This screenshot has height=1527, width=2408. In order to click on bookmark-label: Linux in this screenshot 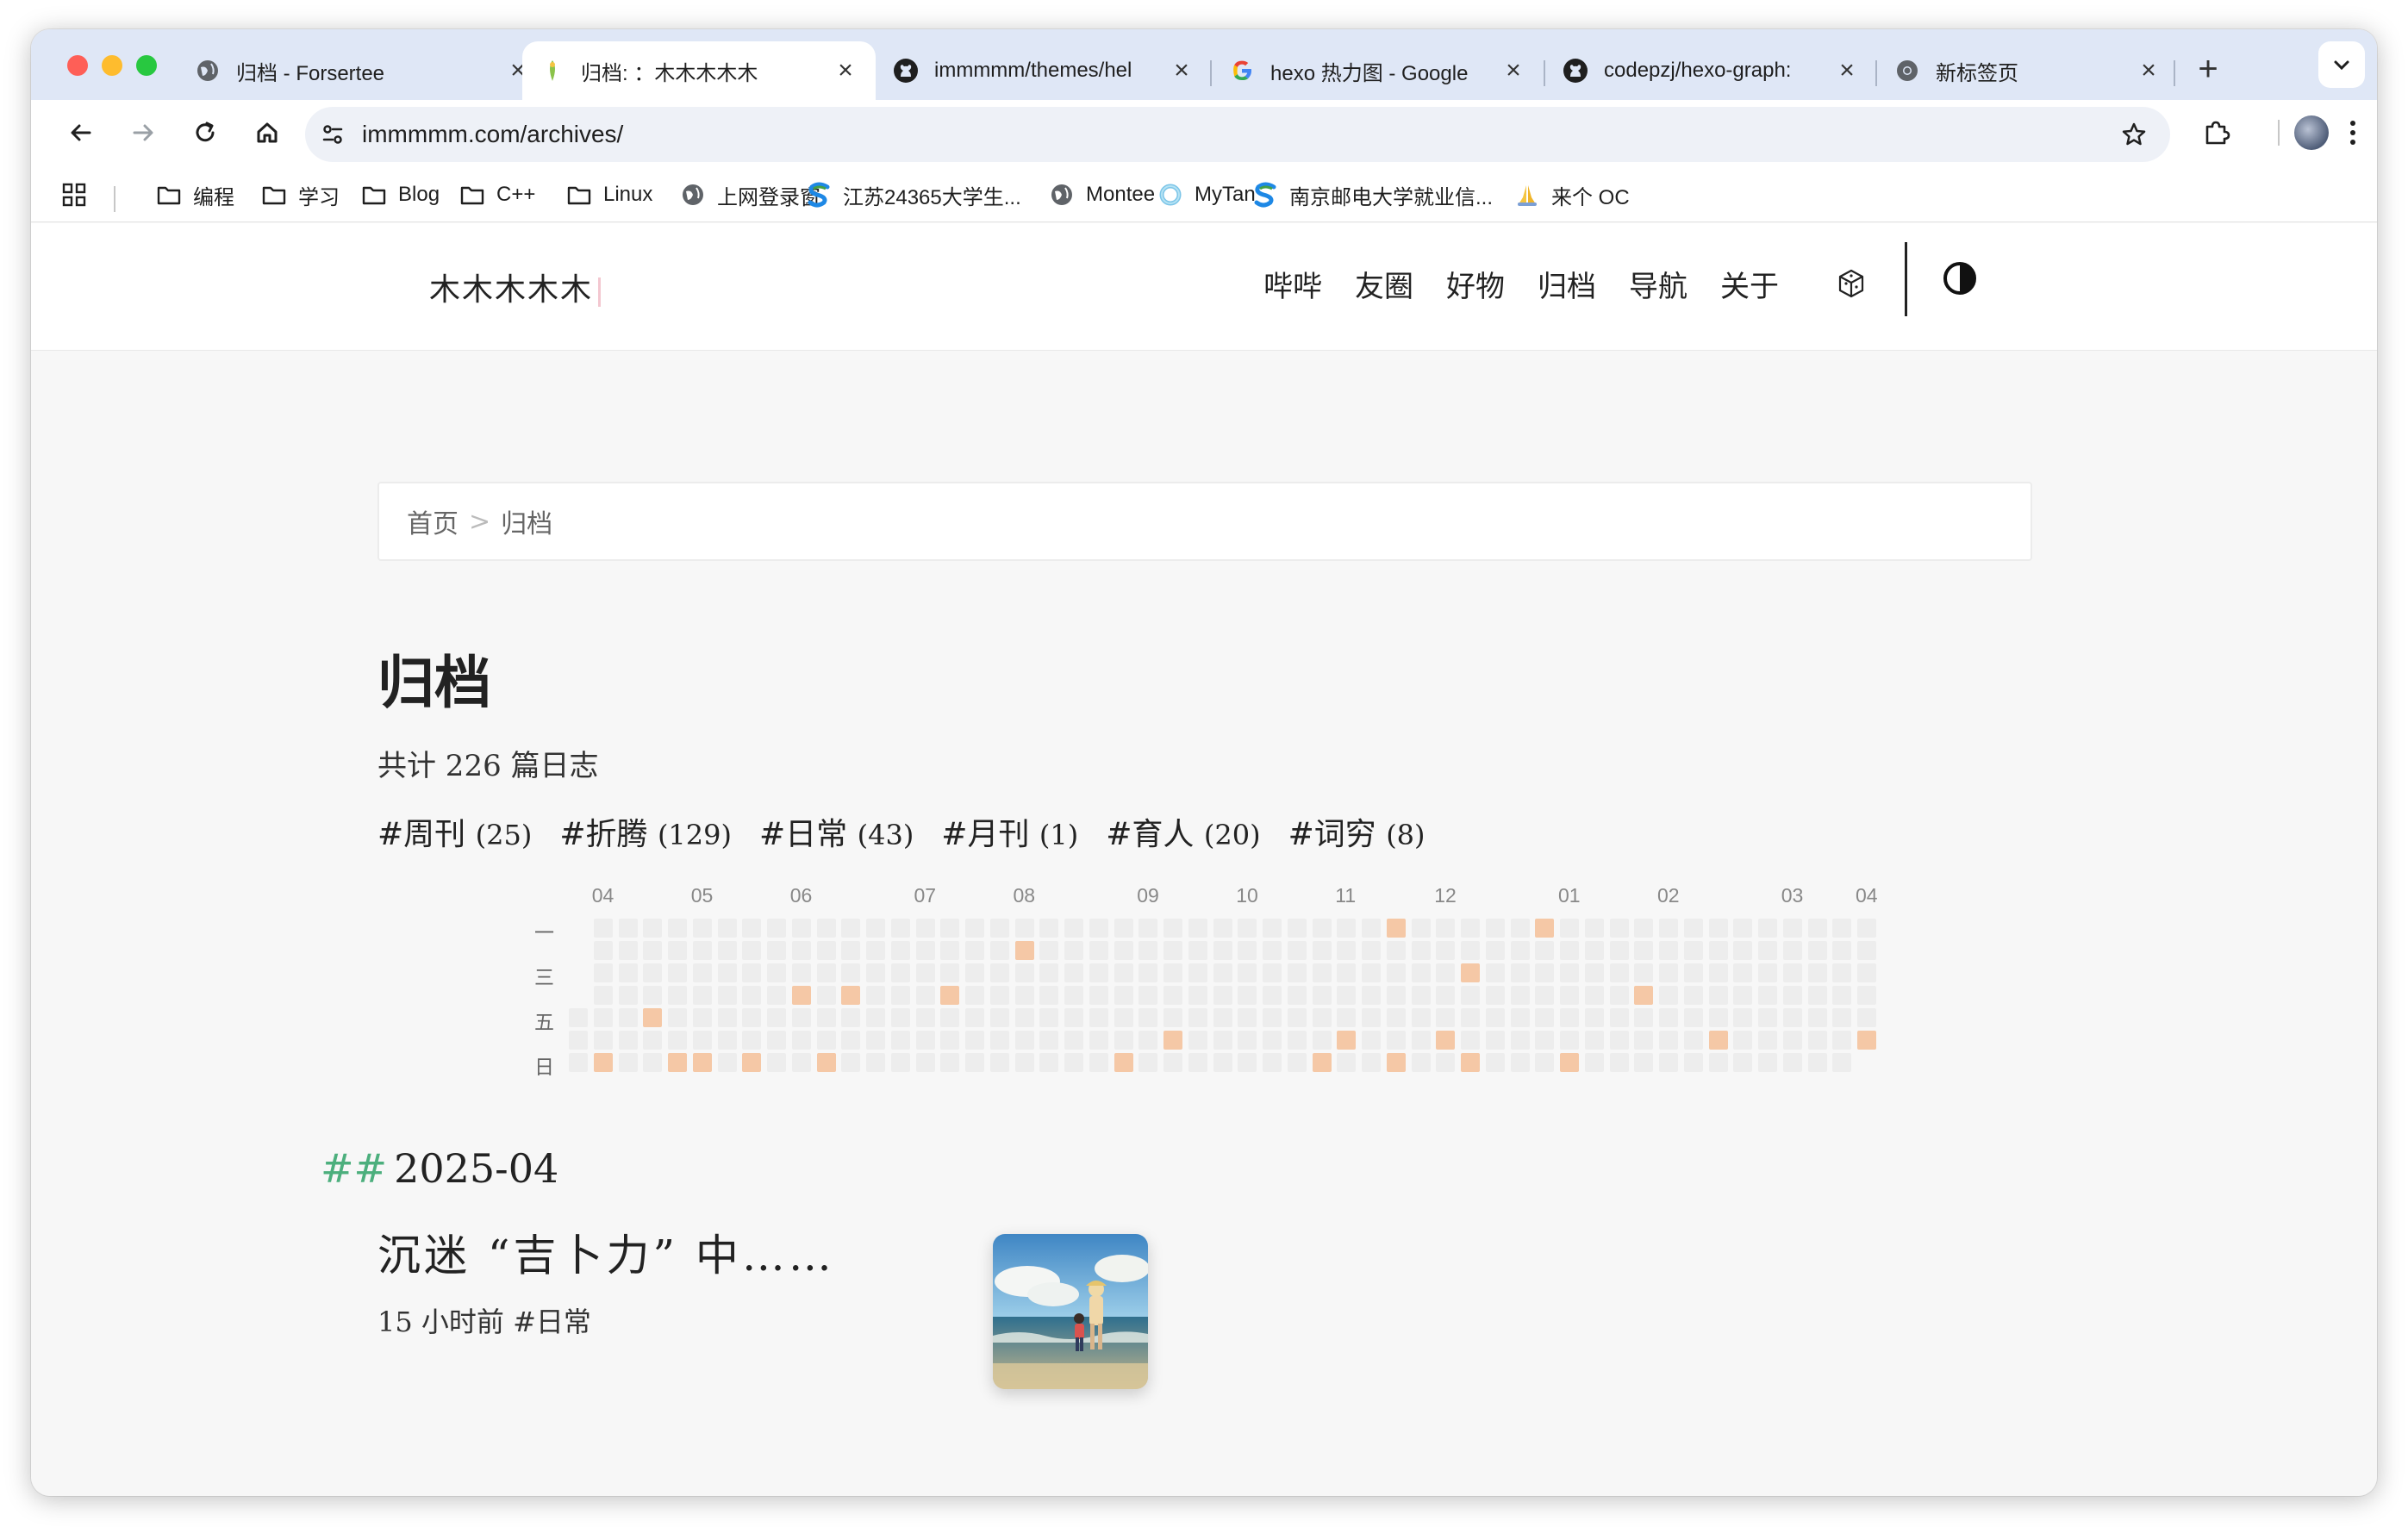, I will do `click(628, 195)`.